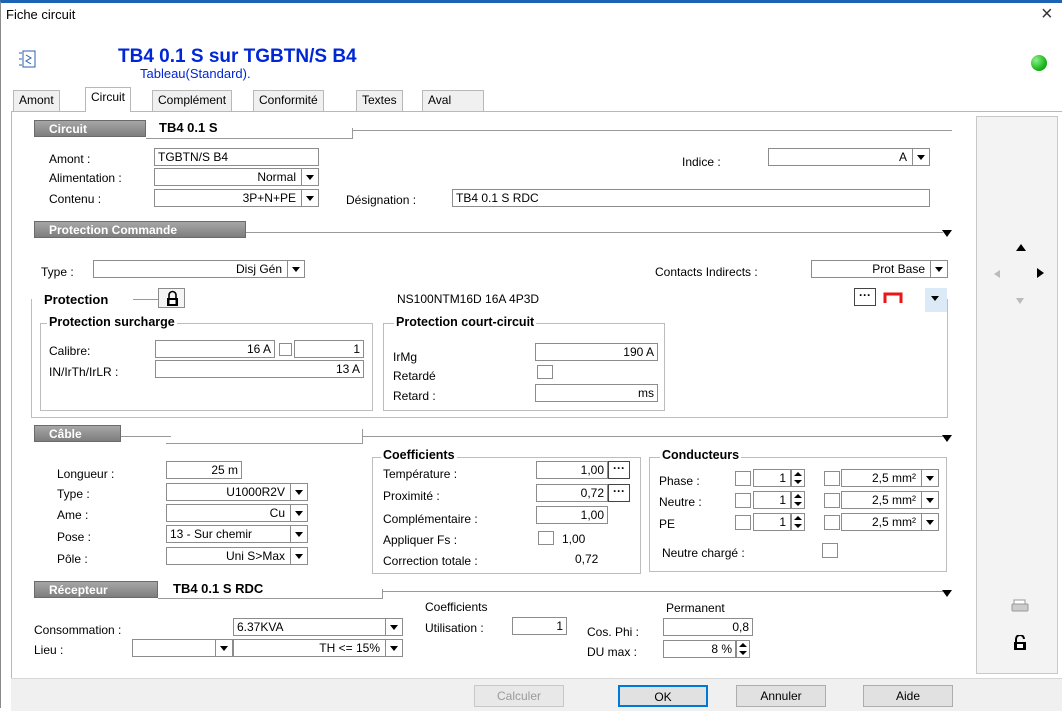 This screenshot has height=711, width=1062. Describe the element at coordinates (420, 474) in the screenshot. I see `temperature-label: Température :` at that location.